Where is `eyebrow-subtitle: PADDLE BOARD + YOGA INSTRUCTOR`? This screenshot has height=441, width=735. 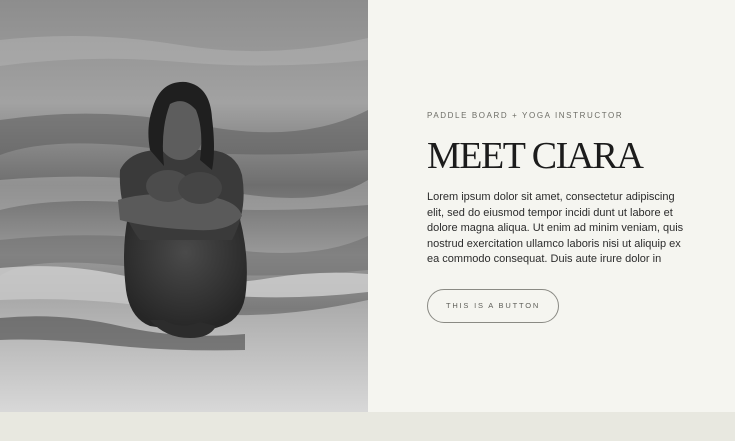
eyebrow-subtitle: PADDLE BOARD + YOGA INSTRUCTOR is located at coordinates (525, 115).